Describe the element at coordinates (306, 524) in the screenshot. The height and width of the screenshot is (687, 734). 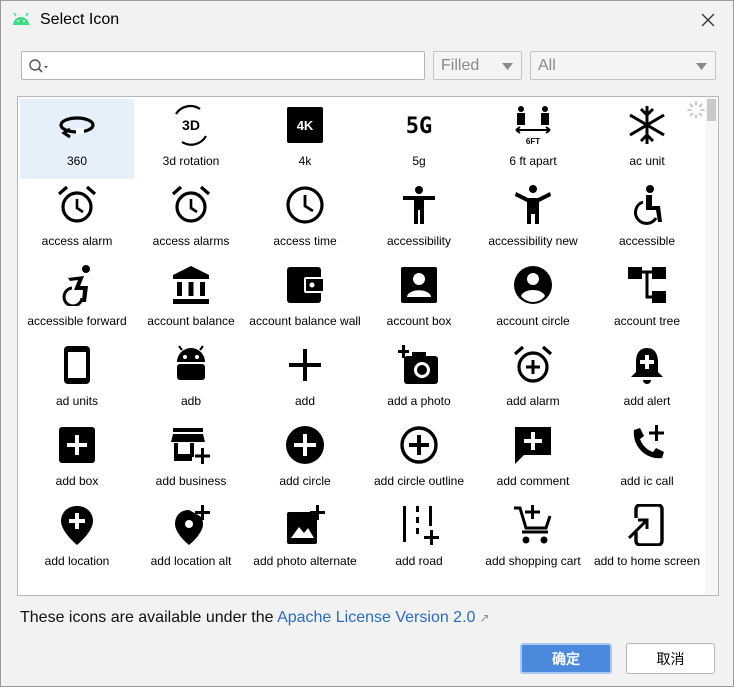
I see `add-photo-alternate-icon` at that location.